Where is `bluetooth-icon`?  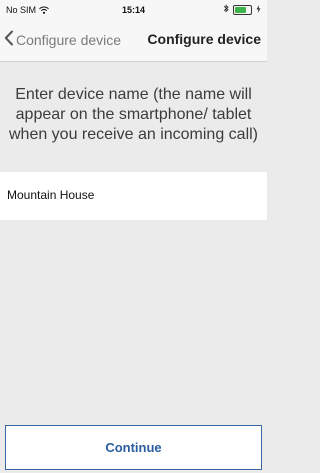 bluetooth-icon is located at coordinates (226, 9).